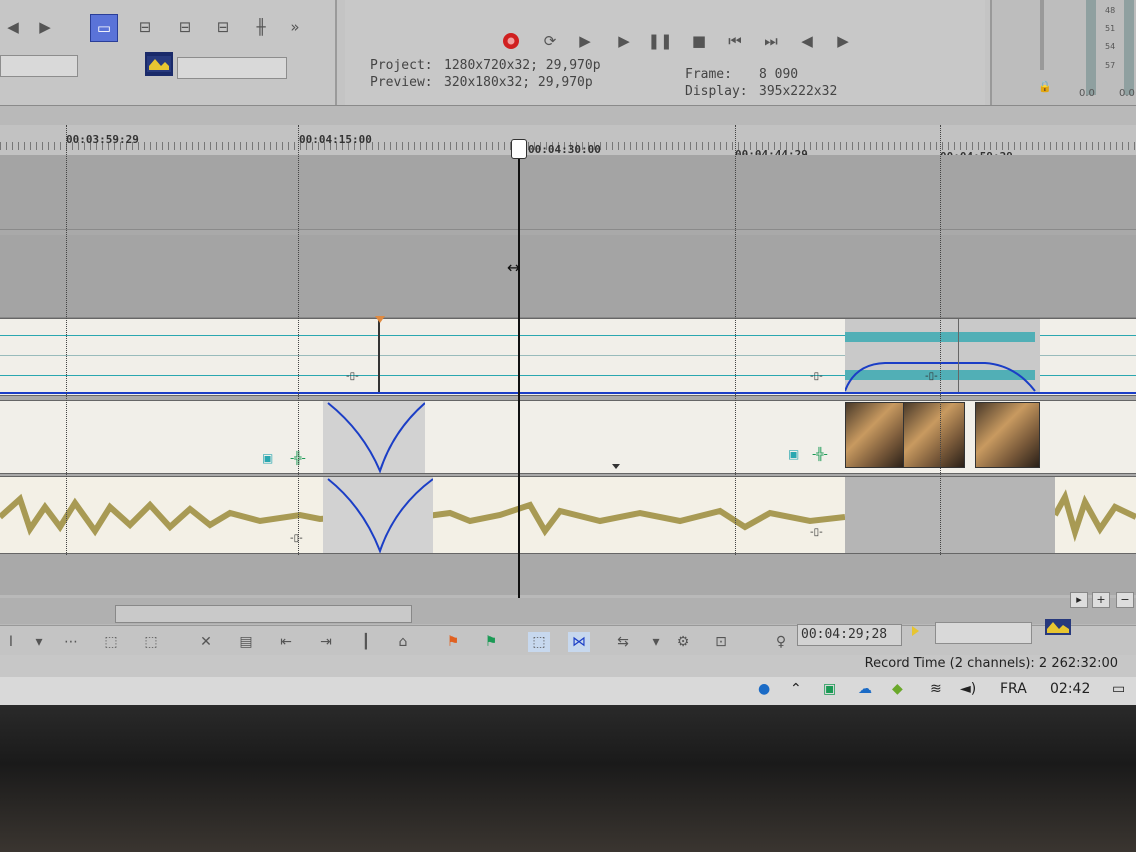  Describe the element at coordinates (1045, 86) in the screenshot. I see `lock-icon: 🔒` at that location.